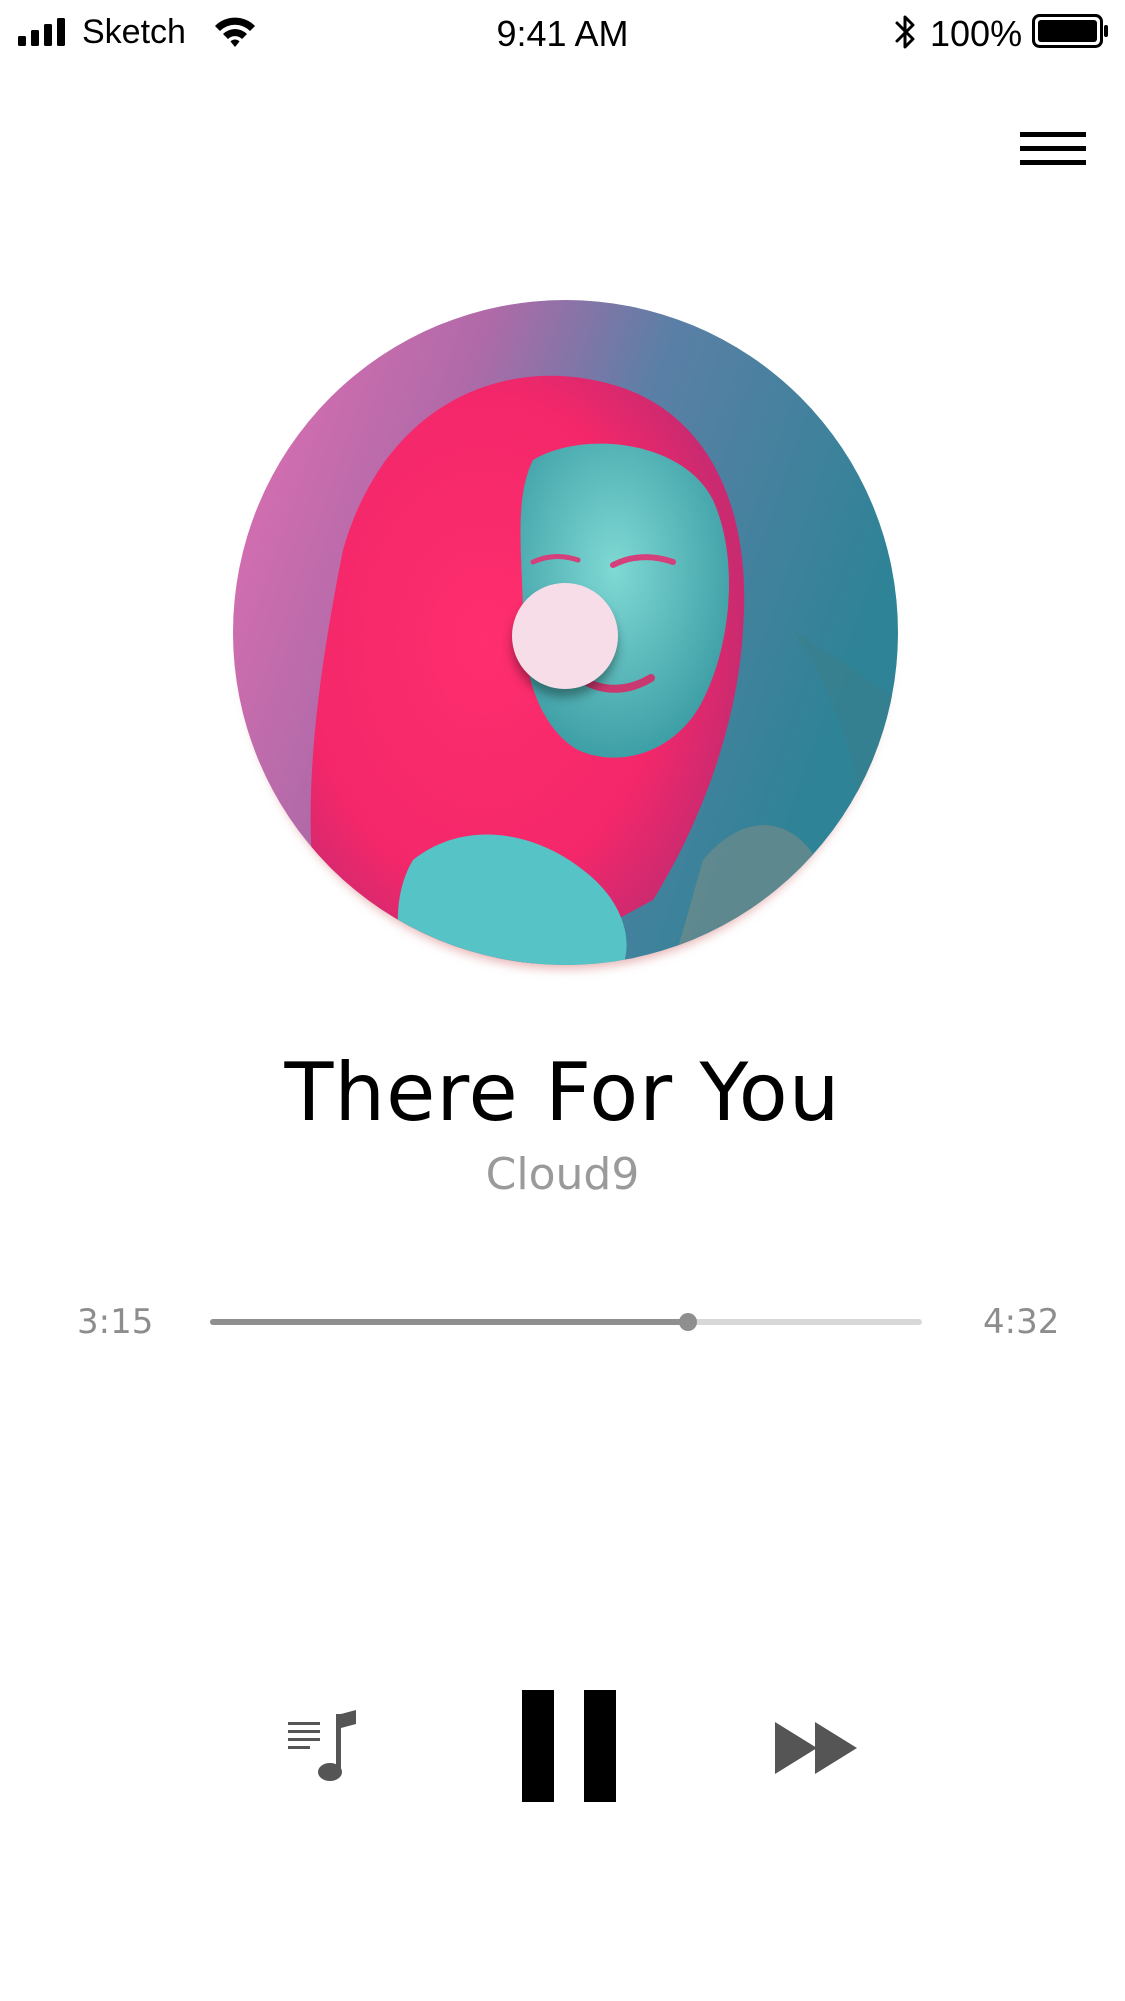  I want to click on carrier-name: Sketch, so click(134, 32).